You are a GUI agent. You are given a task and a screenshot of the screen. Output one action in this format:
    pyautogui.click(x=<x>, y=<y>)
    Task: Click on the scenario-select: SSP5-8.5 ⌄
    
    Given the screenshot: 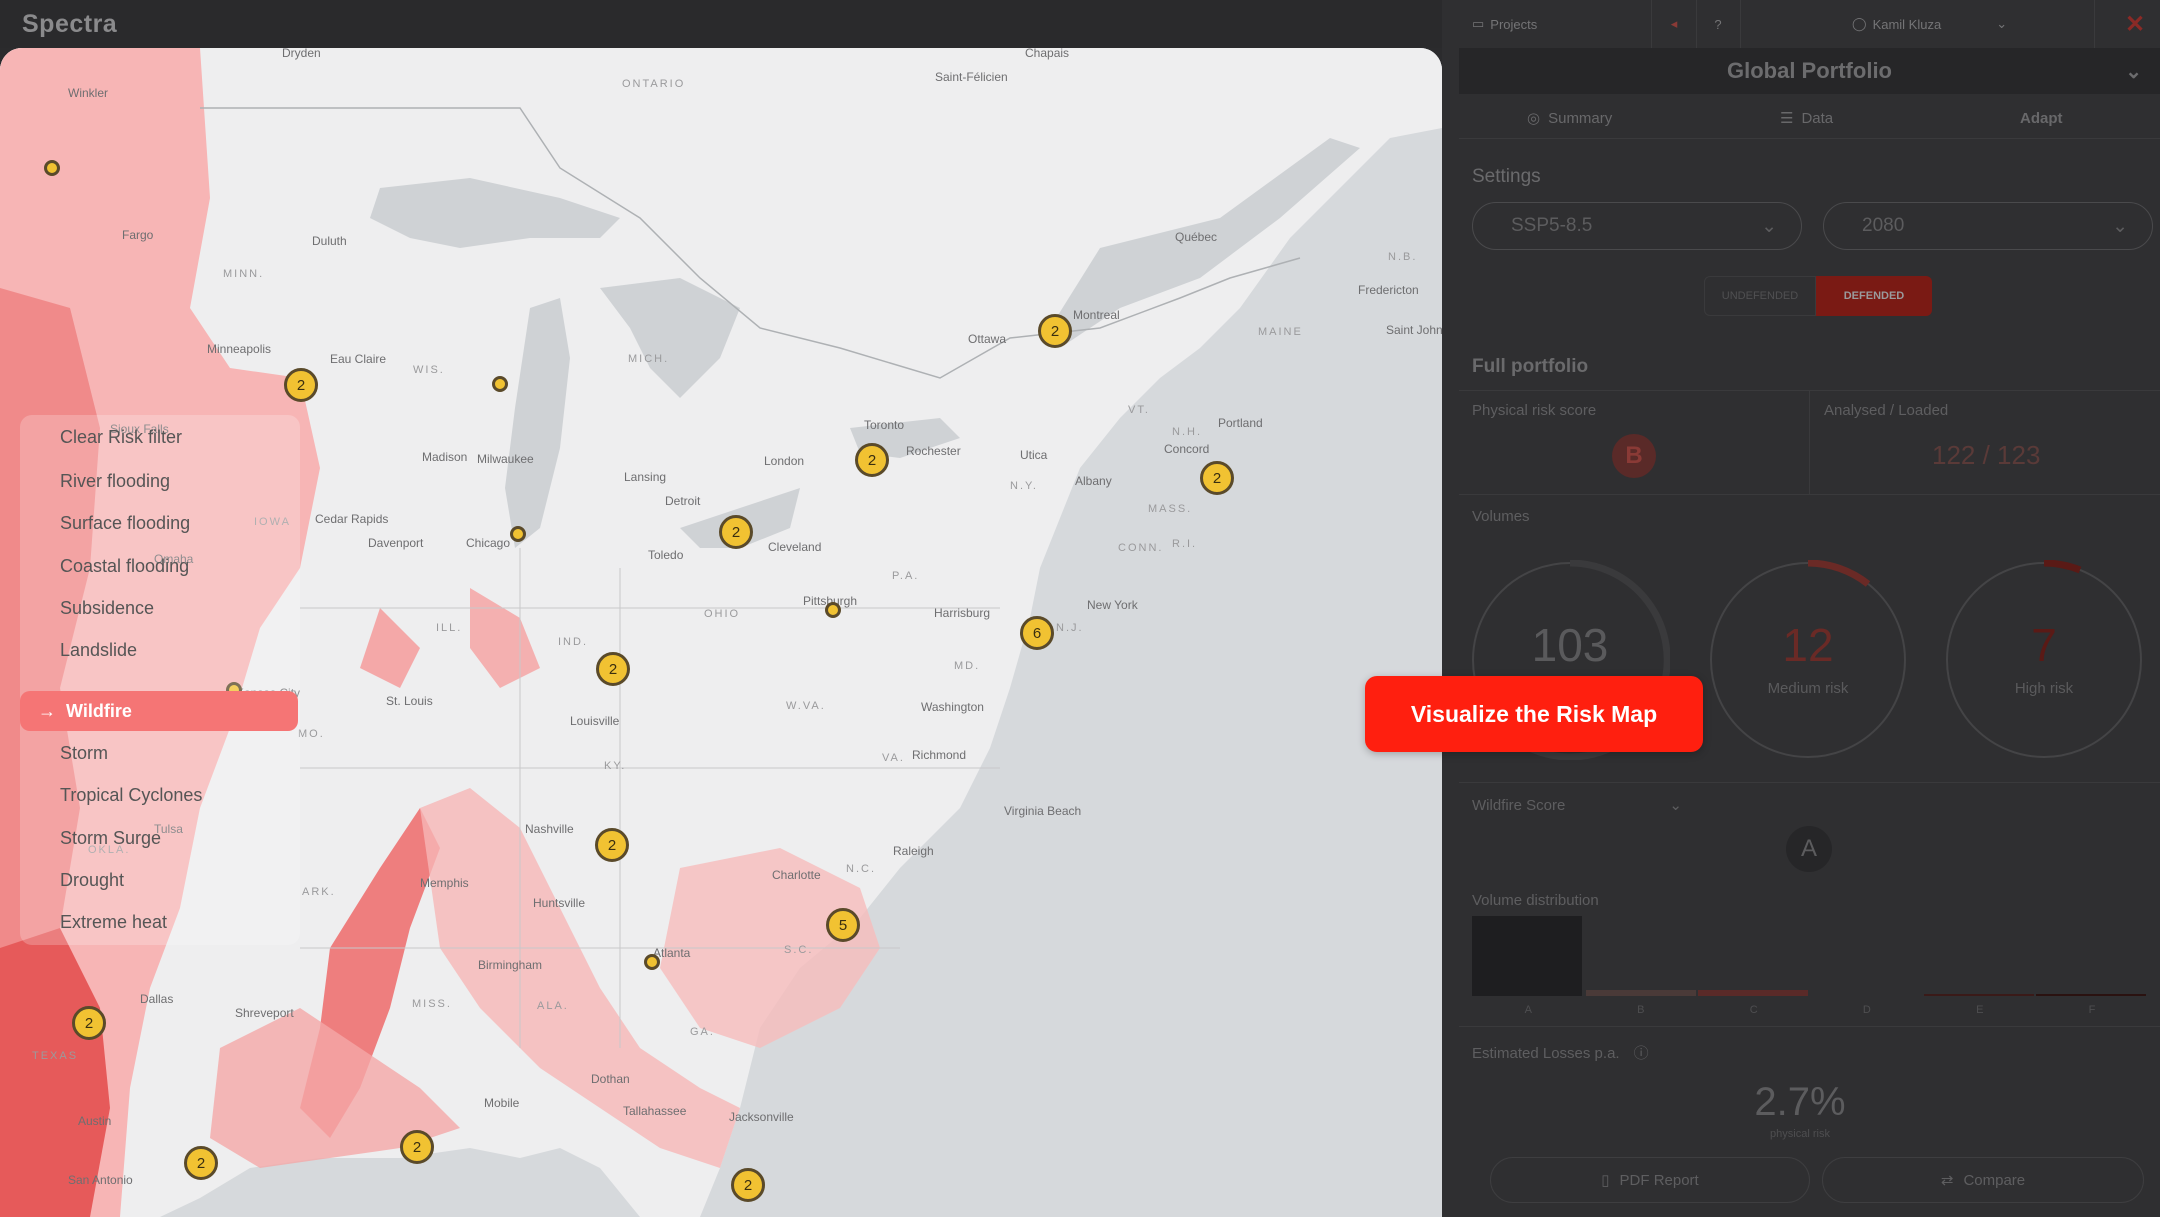 What is the action you would take?
    pyautogui.click(x=1637, y=226)
    